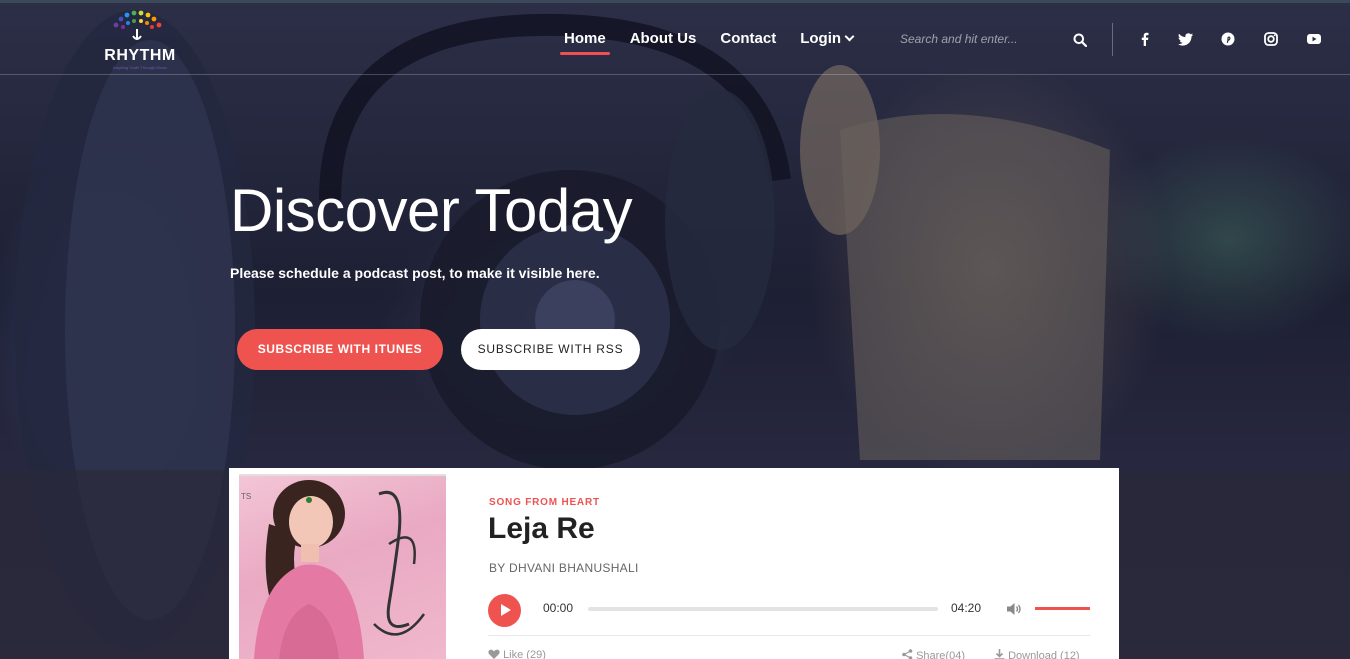  What do you see at coordinates (763, 609) in the screenshot?
I see `seek-bar` at bounding box center [763, 609].